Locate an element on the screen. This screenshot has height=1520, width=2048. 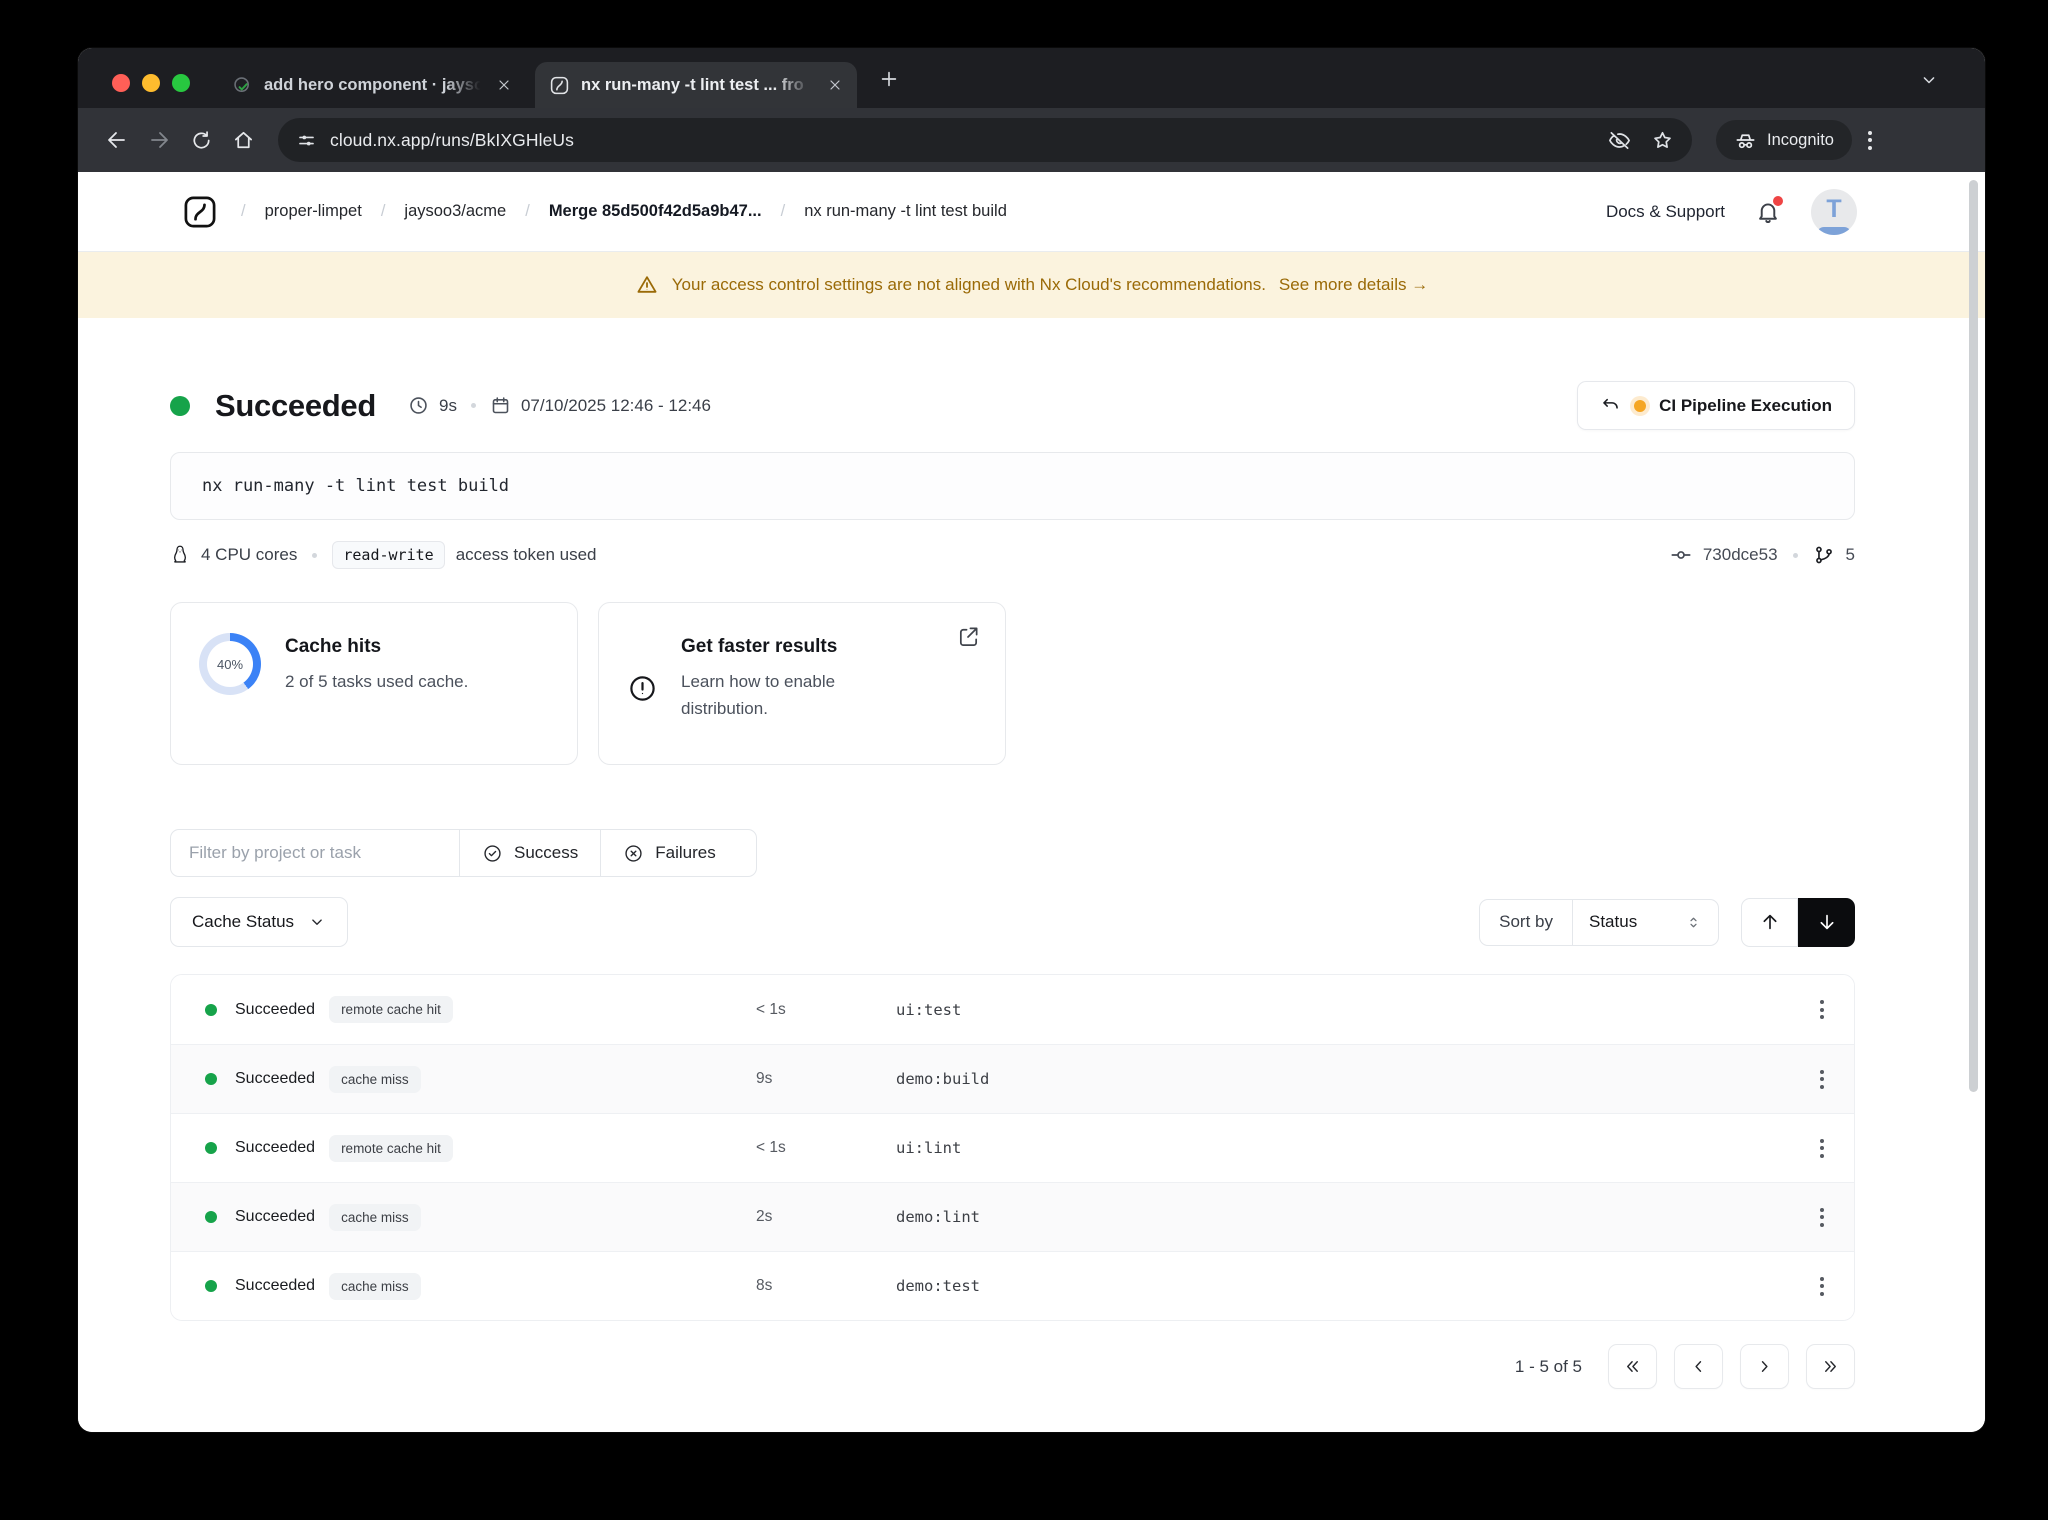
avatar-letter: T is located at coordinates (1834, 209).